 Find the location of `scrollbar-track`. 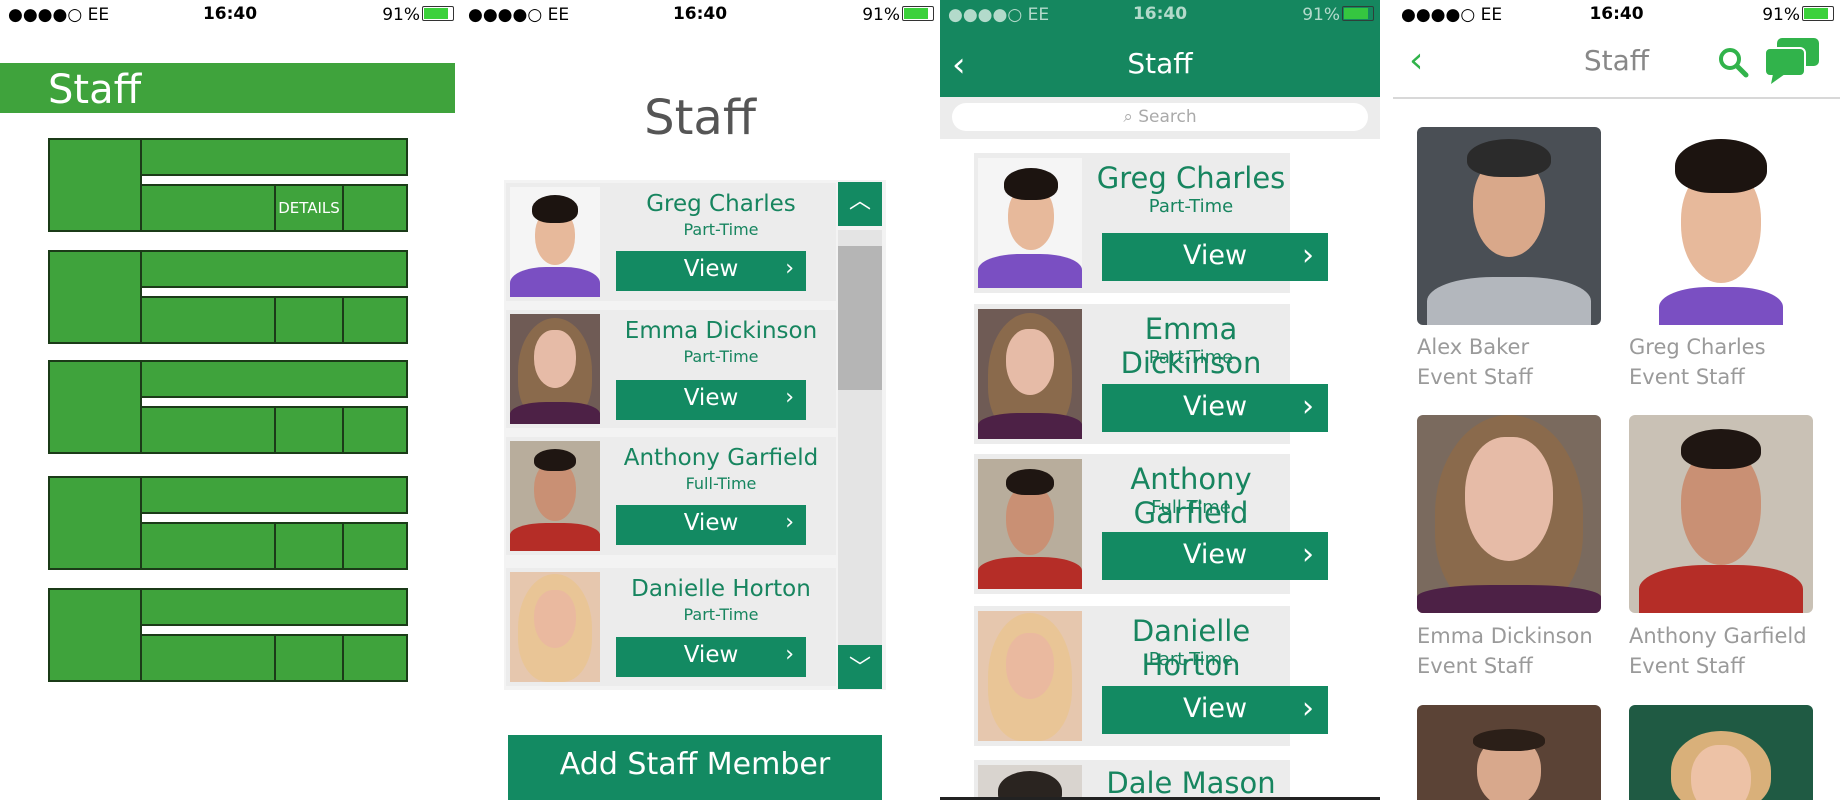

scrollbar-track is located at coordinates (860, 437).